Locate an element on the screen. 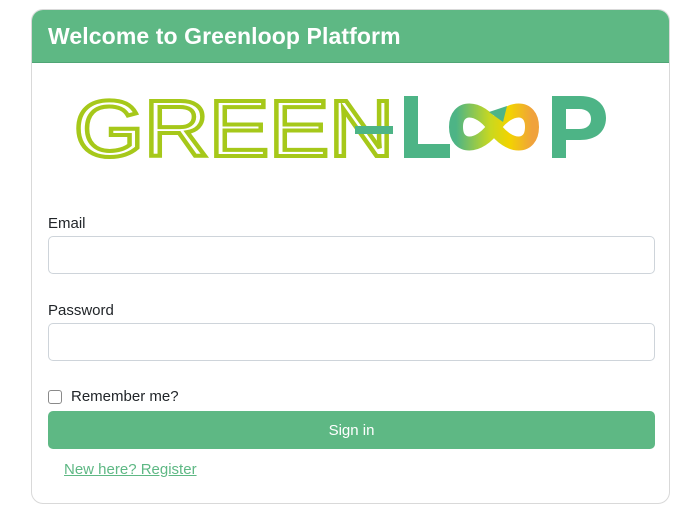 This screenshot has height=522, width=700. password-label: Password is located at coordinates (81, 310).